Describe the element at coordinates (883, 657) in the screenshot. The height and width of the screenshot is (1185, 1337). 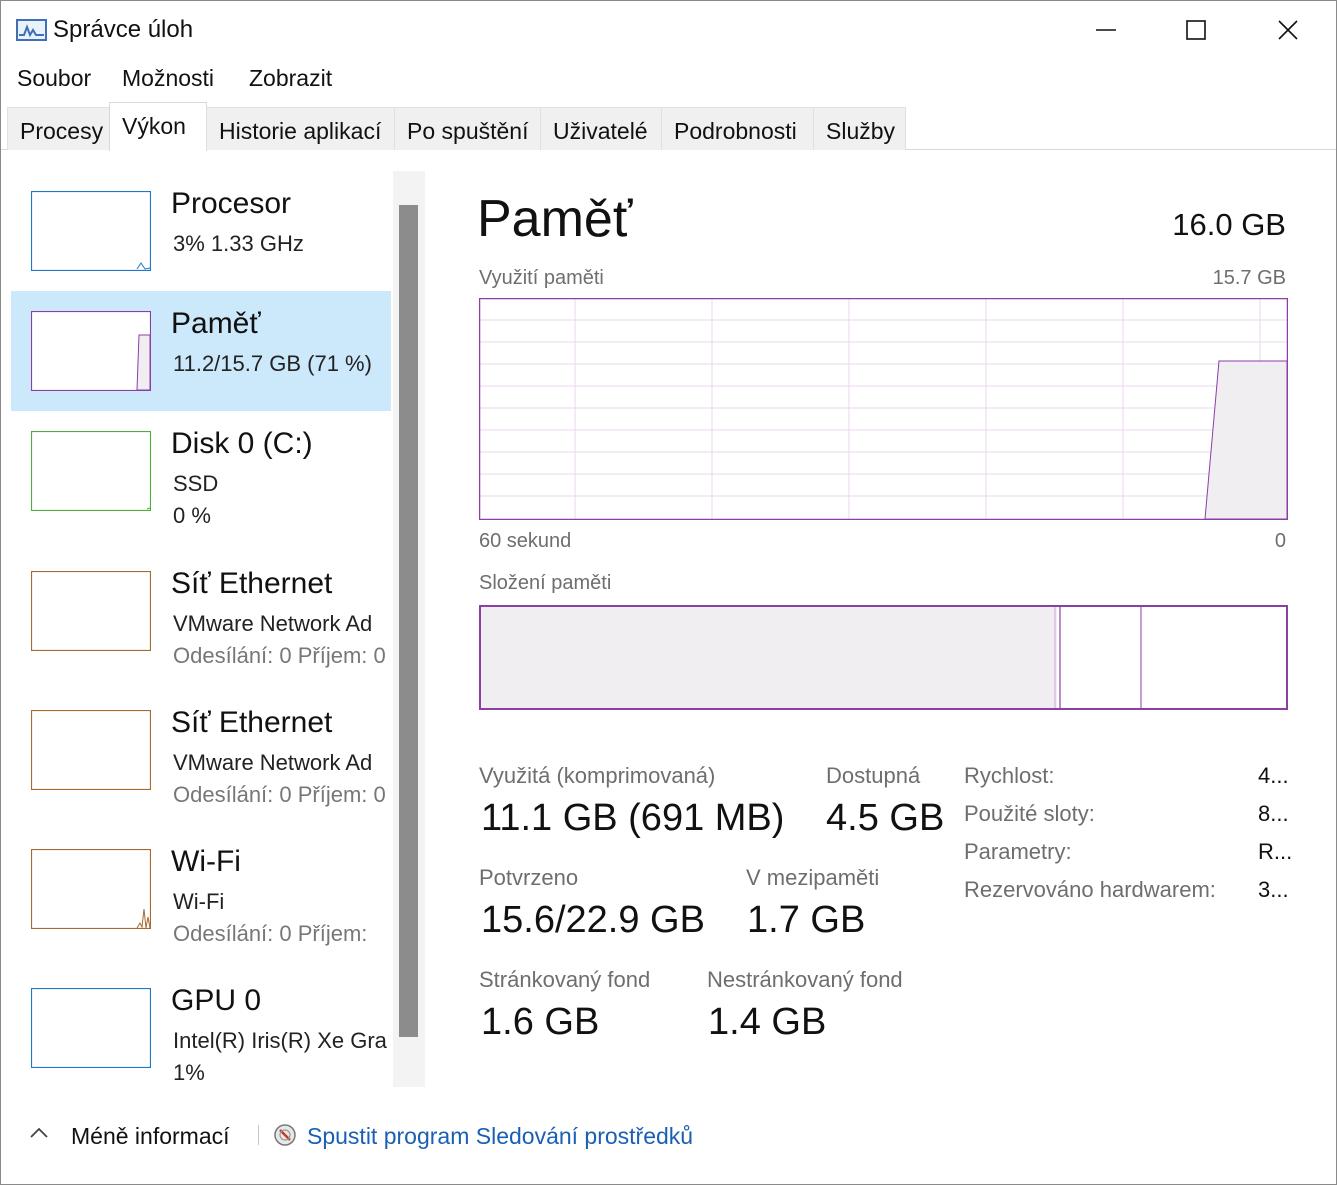
I see `memory-composition-bar` at that location.